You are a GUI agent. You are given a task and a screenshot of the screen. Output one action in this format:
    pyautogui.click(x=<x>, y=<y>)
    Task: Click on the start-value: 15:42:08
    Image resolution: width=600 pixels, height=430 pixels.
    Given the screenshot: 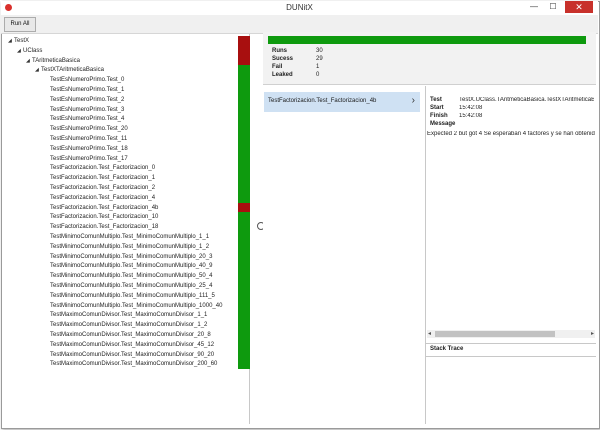 What is the action you would take?
    pyautogui.click(x=471, y=108)
    